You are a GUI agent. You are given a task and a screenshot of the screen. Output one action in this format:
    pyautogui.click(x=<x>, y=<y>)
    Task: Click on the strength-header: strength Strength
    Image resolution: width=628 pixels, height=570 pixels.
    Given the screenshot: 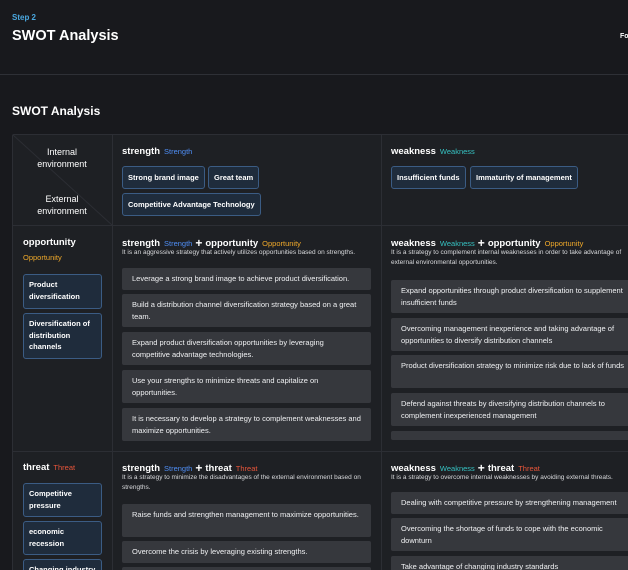 What is the action you would take?
    pyautogui.click(x=157, y=151)
    